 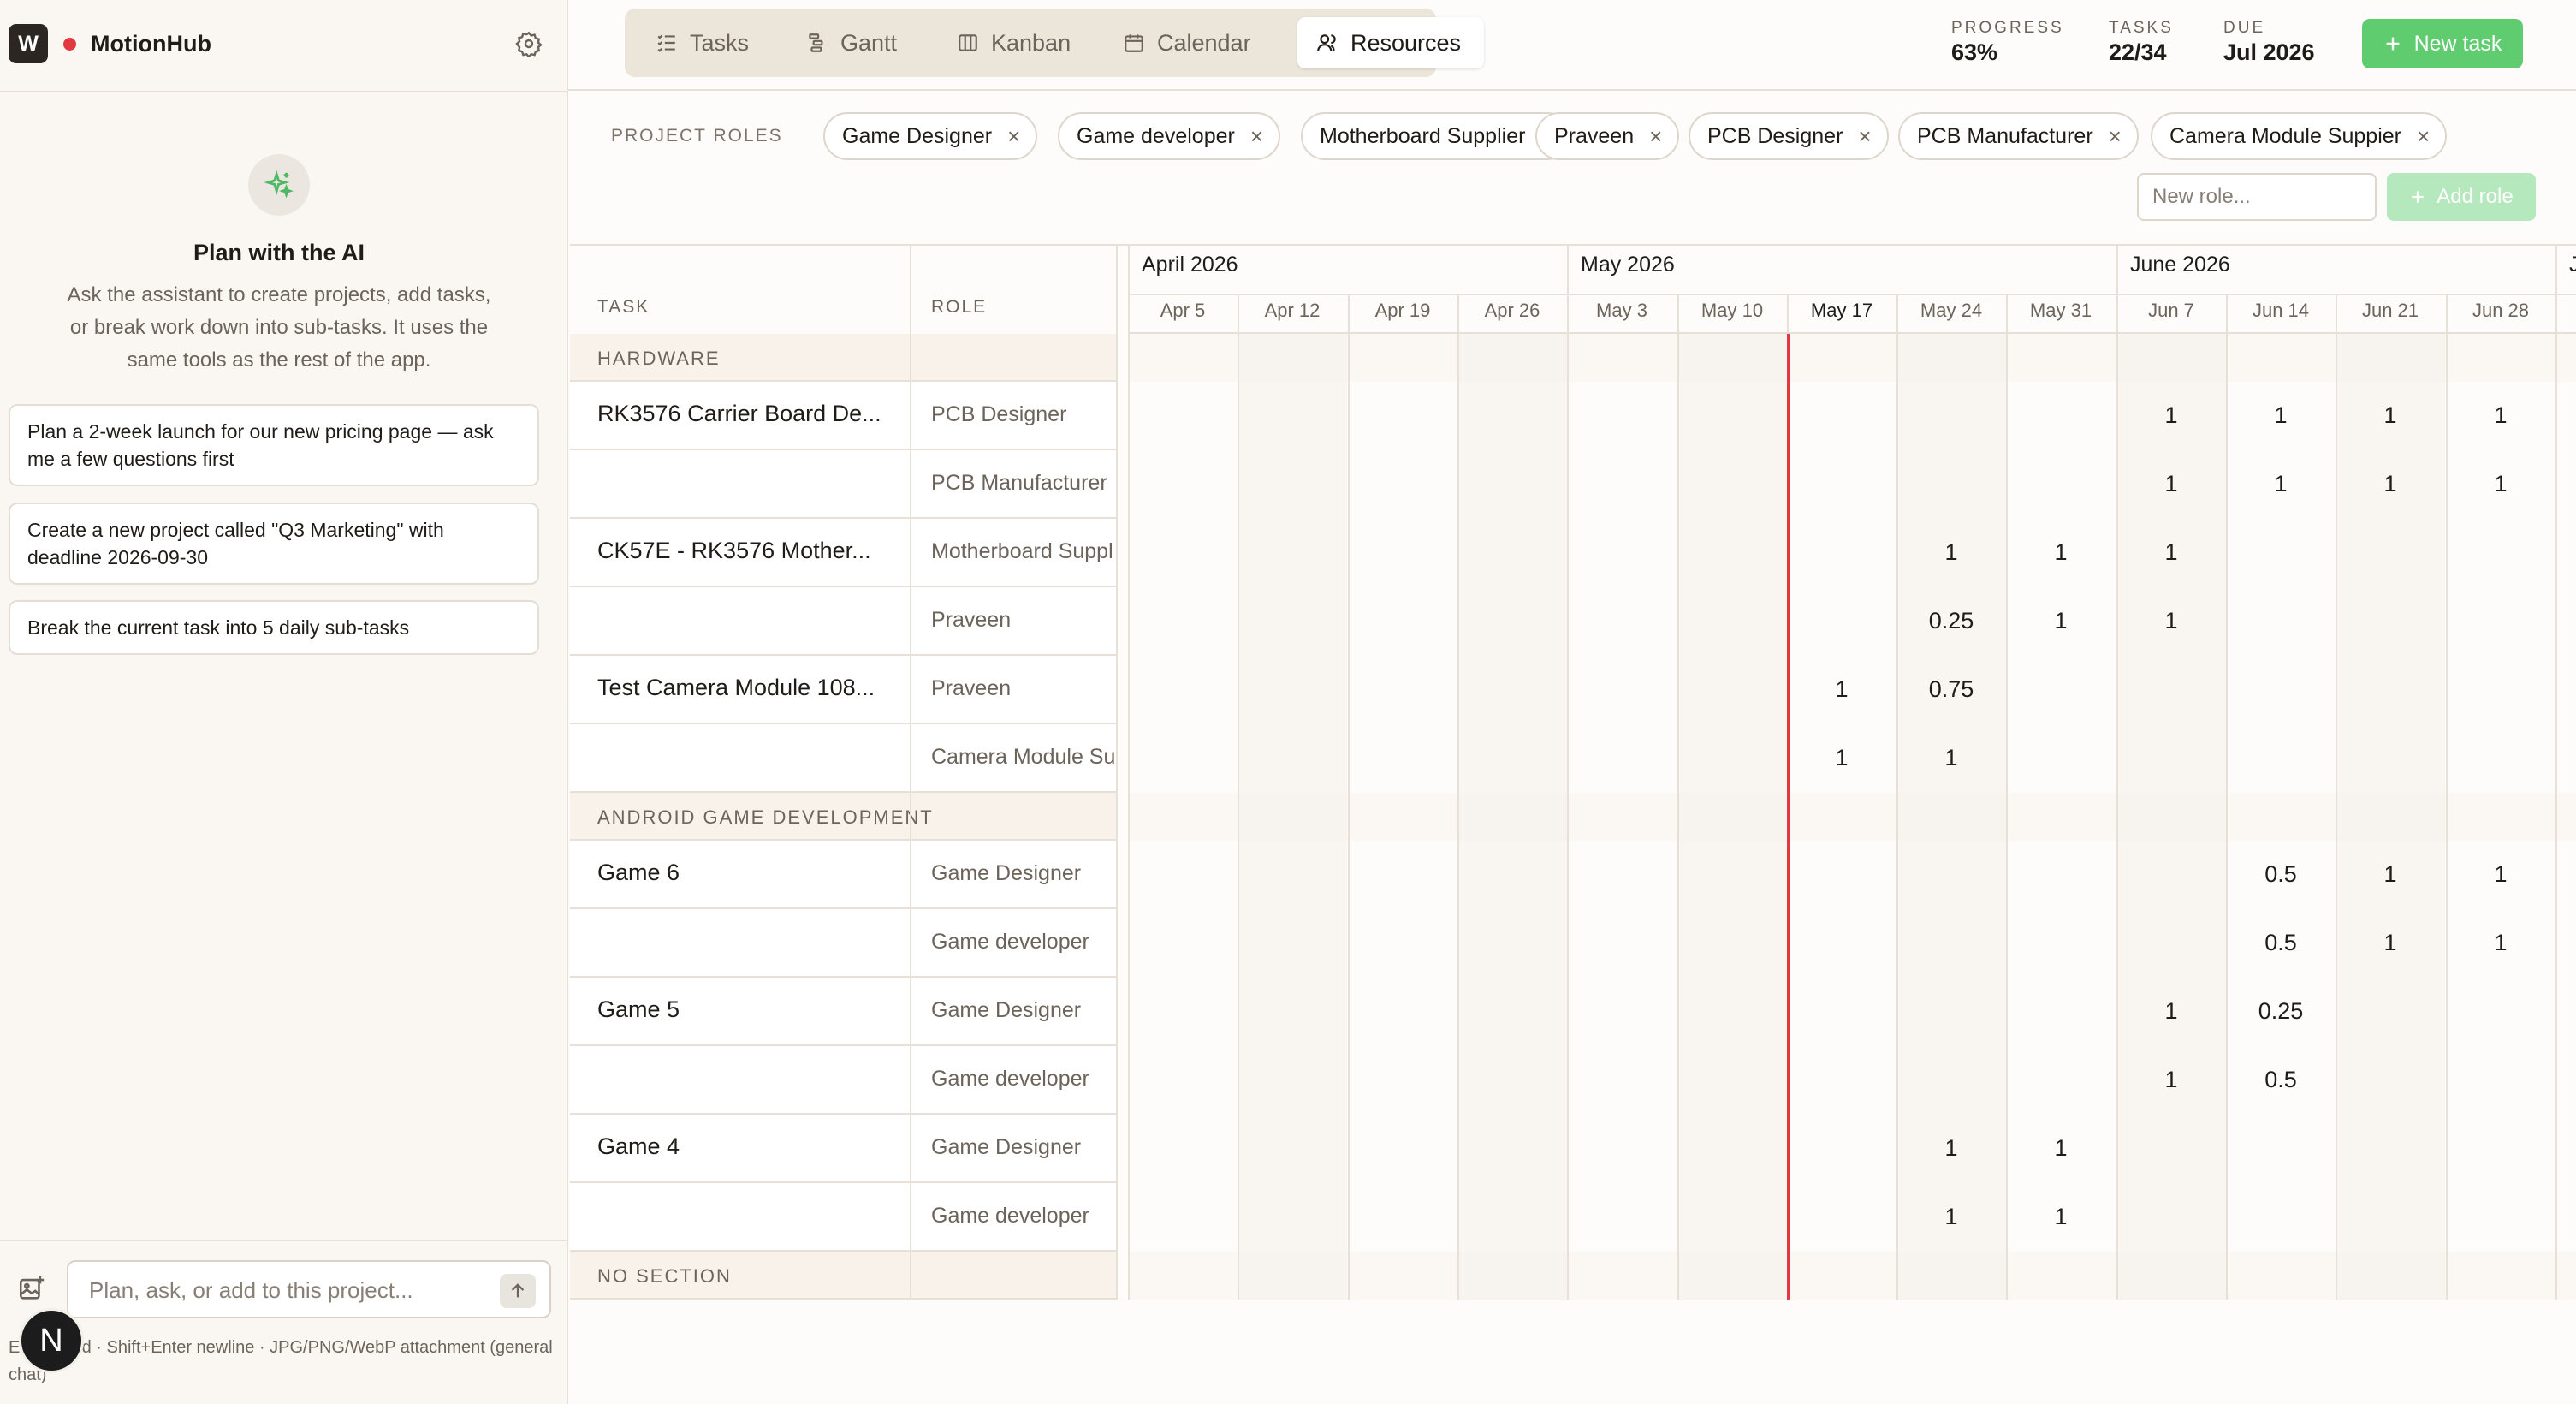 I want to click on tab-kanban: Kanban, so click(x=1020, y=42).